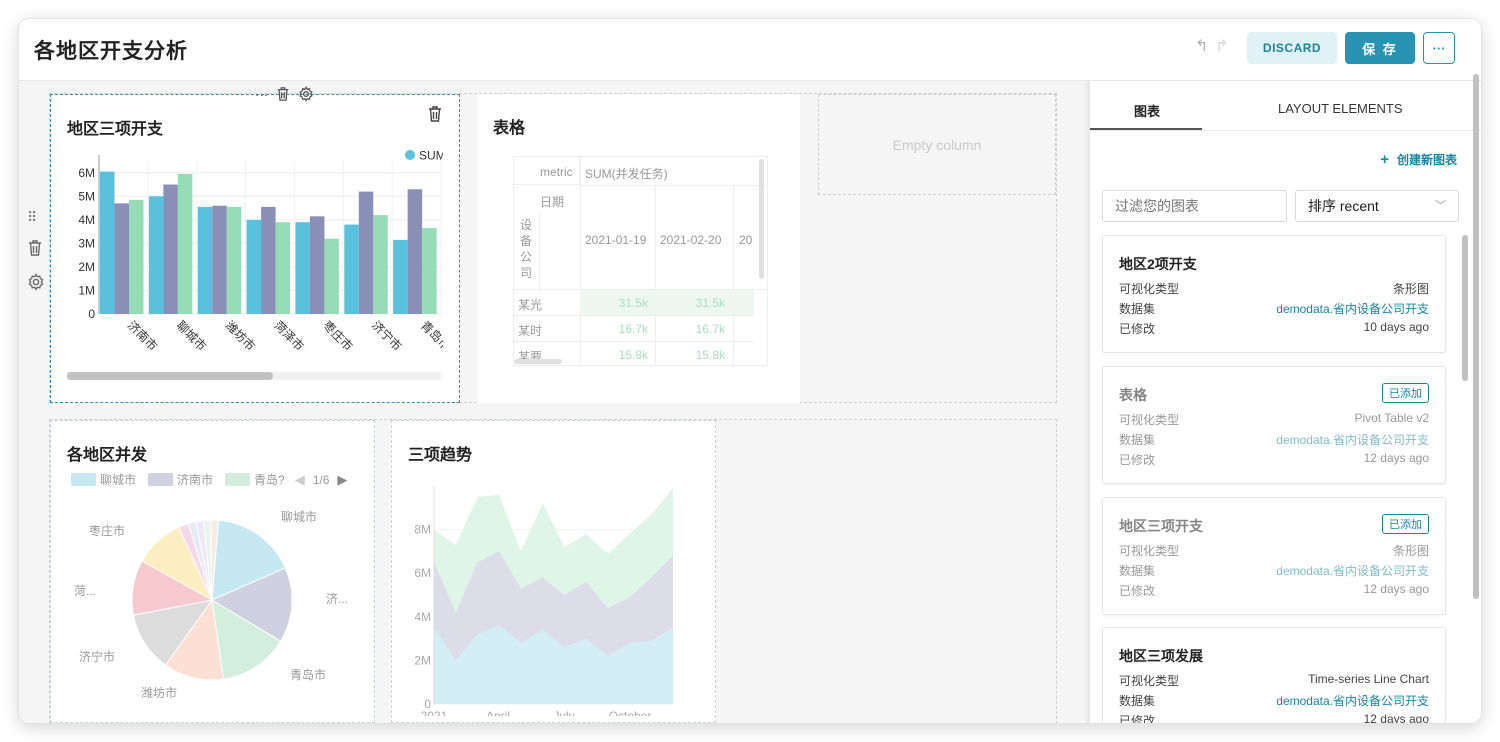  Describe the element at coordinates (86, 220) in the screenshot. I see `y-tick-label: 4M` at that location.